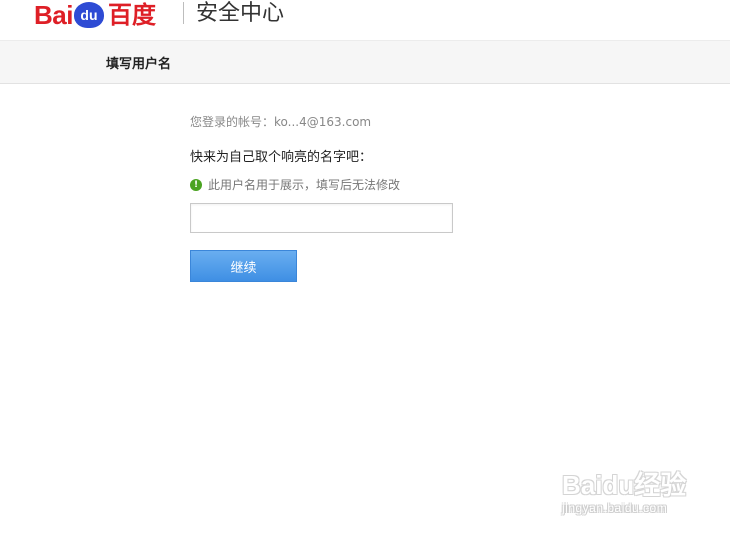 The width and height of the screenshot is (730, 535). What do you see at coordinates (53, 15) in the screenshot?
I see `logo-text-latin: Bai` at bounding box center [53, 15].